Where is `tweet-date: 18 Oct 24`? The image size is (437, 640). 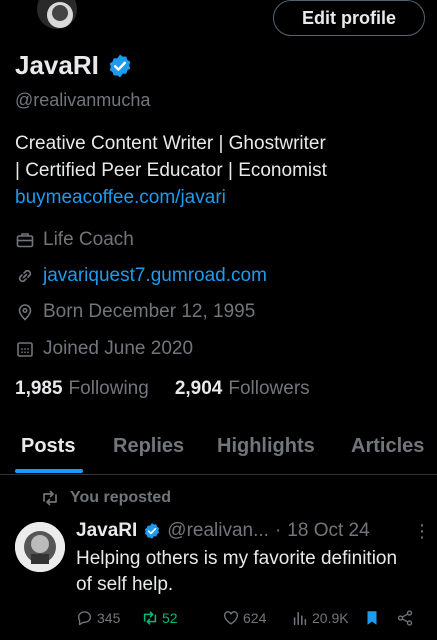 tweet-date: 18 Oct 24 is located at coordinates (328, 531).